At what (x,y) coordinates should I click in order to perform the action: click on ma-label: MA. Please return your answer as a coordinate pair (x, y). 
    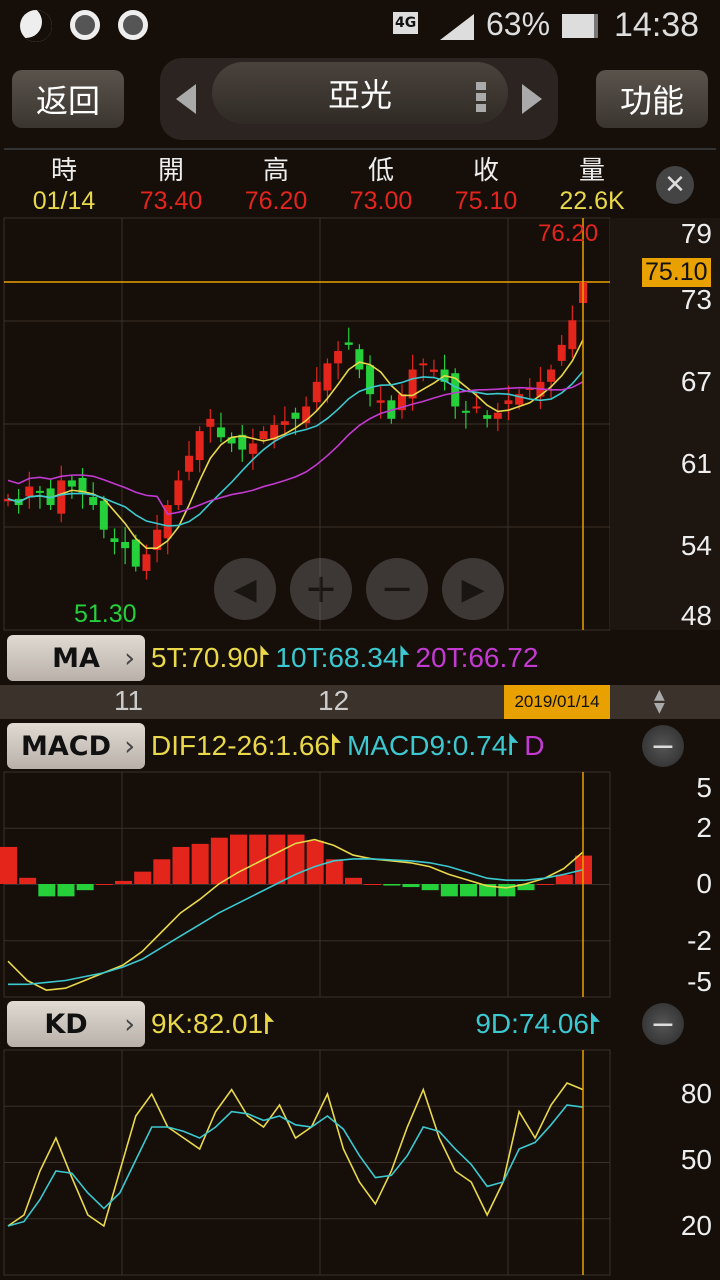
    Looking at the image, I should click on (76, 658).